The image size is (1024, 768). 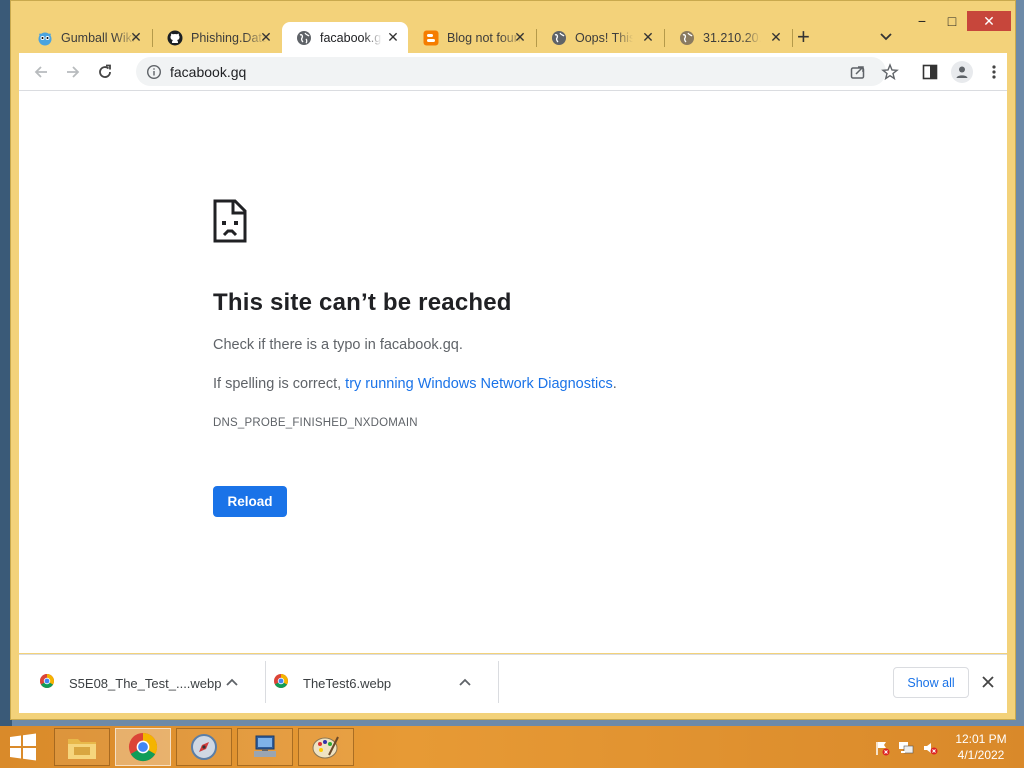 I want to click on download-item: TheTest6.webp, so click(x=332, y=683).